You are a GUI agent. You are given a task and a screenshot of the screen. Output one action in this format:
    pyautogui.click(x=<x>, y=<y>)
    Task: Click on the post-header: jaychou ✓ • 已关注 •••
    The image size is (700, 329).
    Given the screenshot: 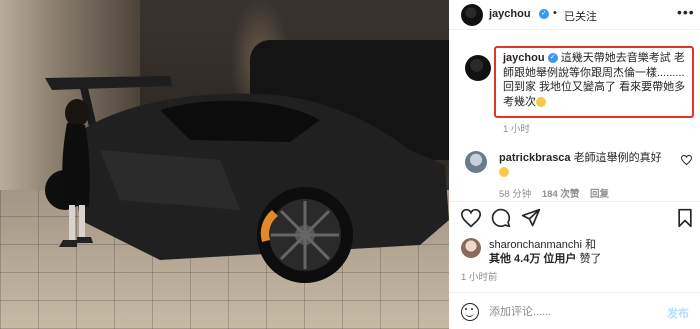 What is the action you would take?
    pyautogui.click(x=574, y=15)
    